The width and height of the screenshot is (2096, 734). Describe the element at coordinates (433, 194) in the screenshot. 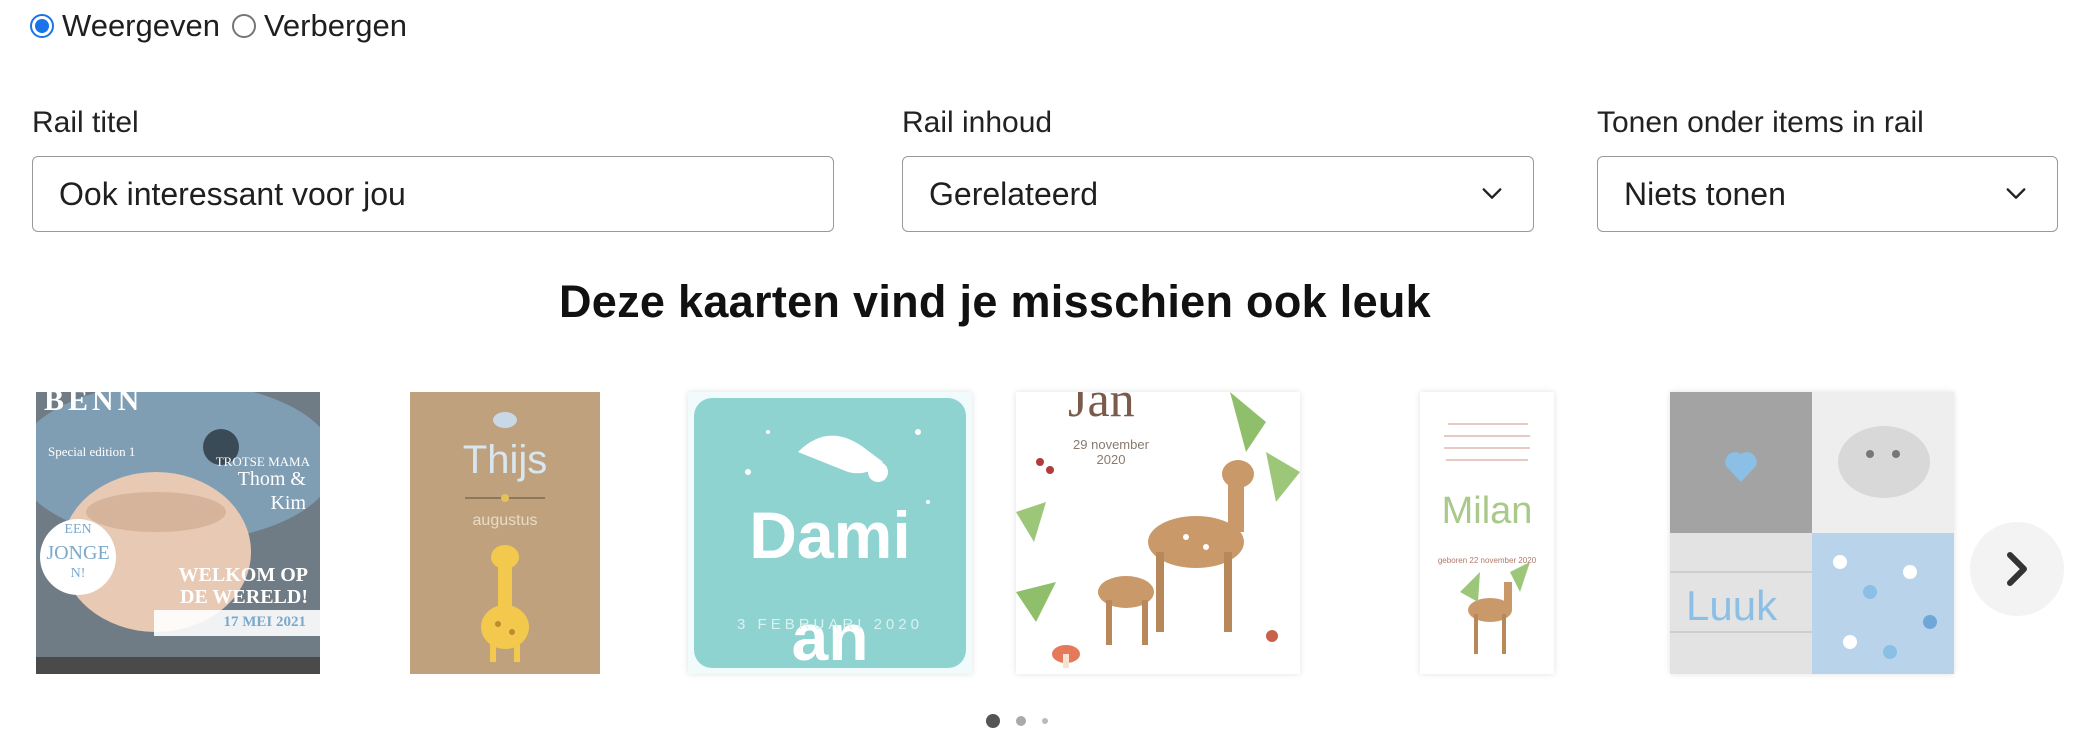

I see `rail-title-input: Ook interessant voor jou` at that location.